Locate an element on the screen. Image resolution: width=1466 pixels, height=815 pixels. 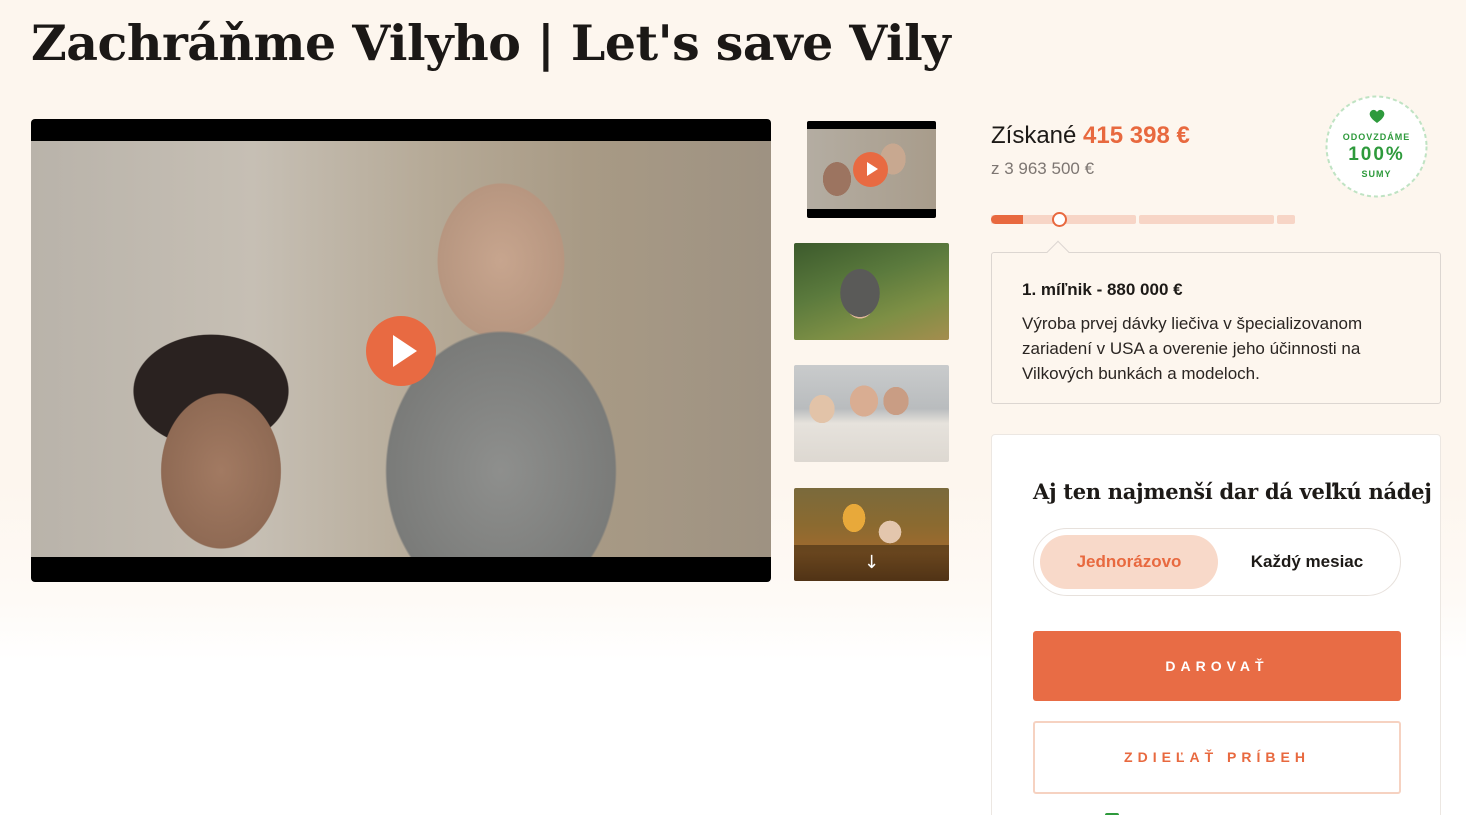
page-title: Zachráňme Vilyho | Let's save Vily is located at coordinates (491, 43).